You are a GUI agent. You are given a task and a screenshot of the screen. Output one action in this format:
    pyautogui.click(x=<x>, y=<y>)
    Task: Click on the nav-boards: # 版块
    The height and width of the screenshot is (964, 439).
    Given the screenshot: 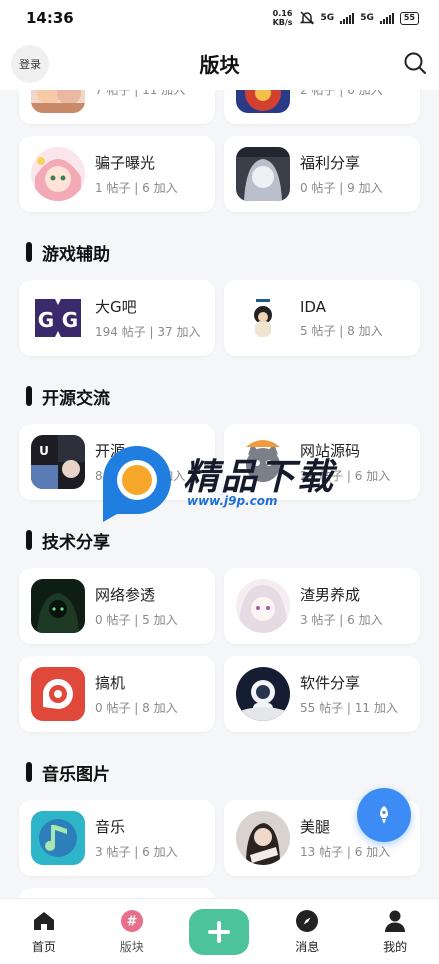 What is the action you would take?
    pyautogui.click(x=132, y=931)
    